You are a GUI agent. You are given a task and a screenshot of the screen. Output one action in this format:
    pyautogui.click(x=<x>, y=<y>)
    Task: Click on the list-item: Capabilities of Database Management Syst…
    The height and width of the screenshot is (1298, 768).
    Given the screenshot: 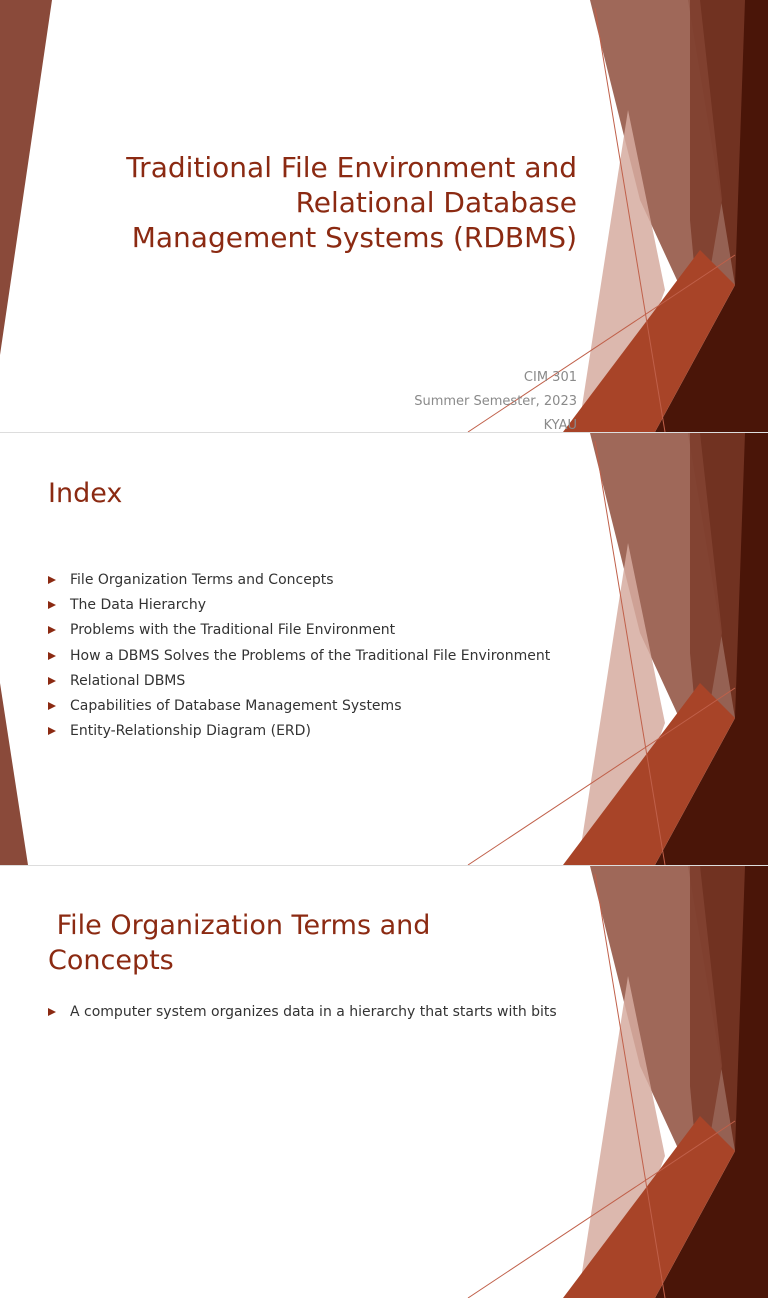 What is the action you would take?
    pyautogui.click(x=299, y=706)
    